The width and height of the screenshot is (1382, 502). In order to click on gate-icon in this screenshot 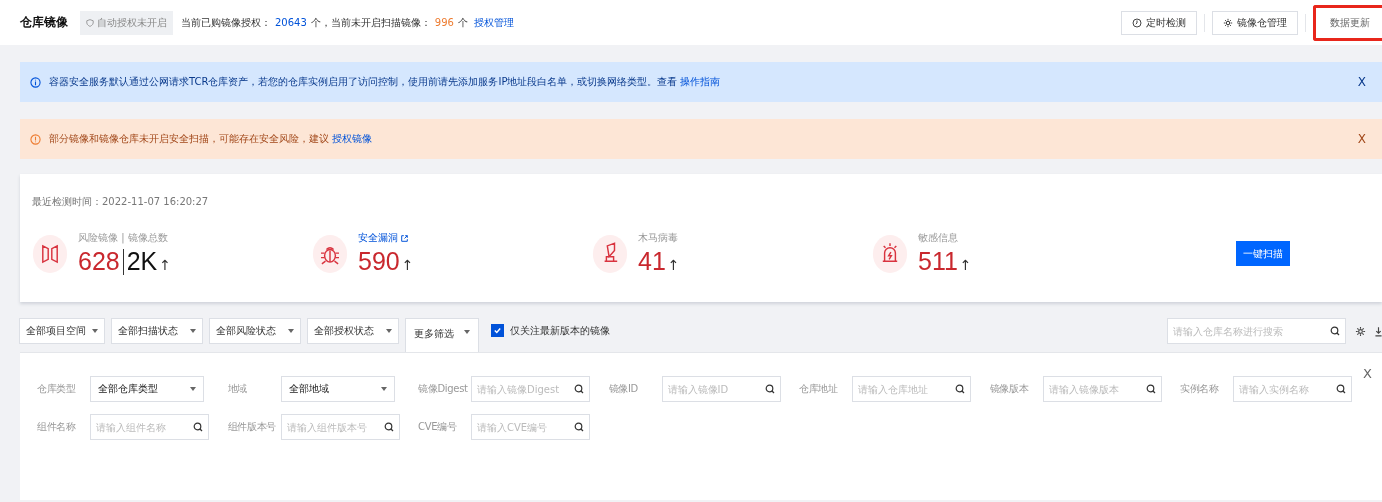, I will do `click(50, 253)`.